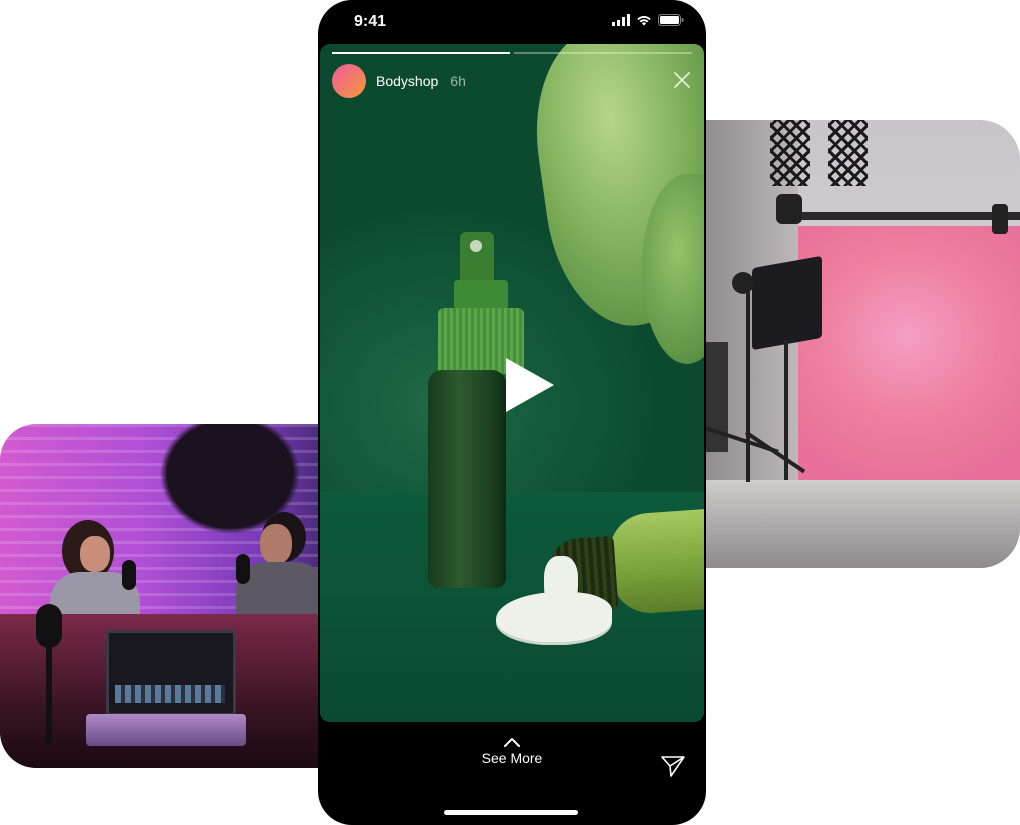 The height and width of the screenshot is (825, 1020). What do you see at coordinates (467, 479) in the screenshot?
I see `spray-bottle` at bounding box center [467, 479].